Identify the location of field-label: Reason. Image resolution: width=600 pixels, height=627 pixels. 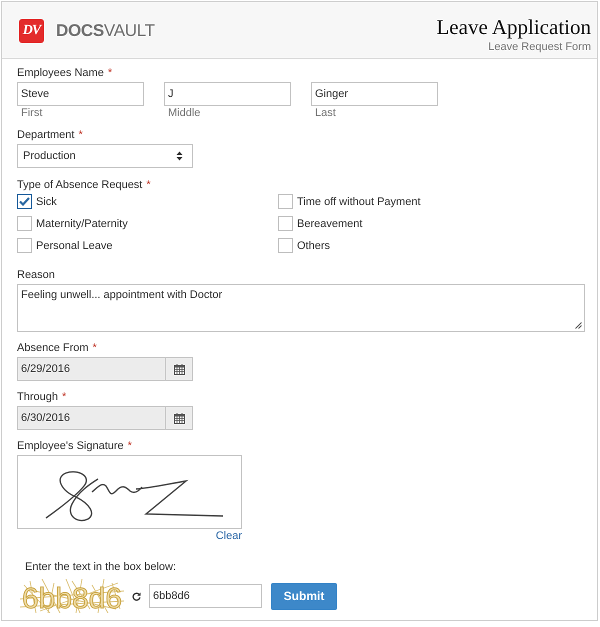
(36, 275).